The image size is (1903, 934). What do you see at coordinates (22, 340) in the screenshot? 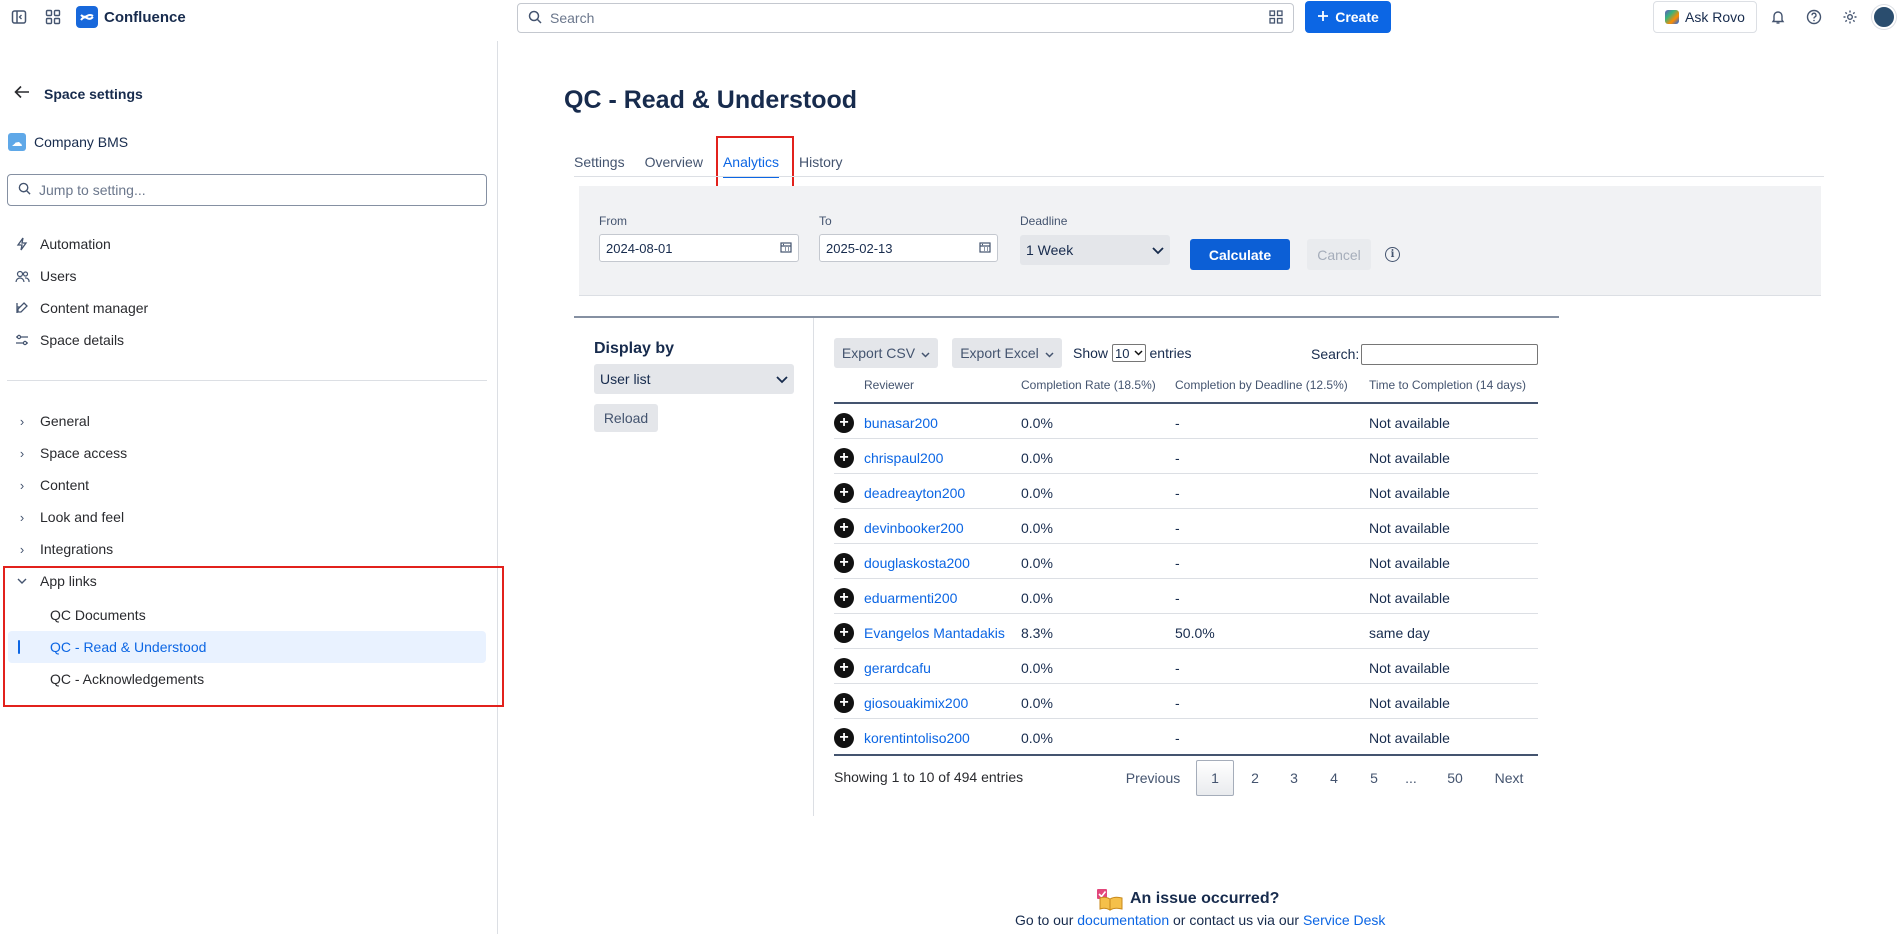
I see `sliders-icon` at bounding box center [22, 340].